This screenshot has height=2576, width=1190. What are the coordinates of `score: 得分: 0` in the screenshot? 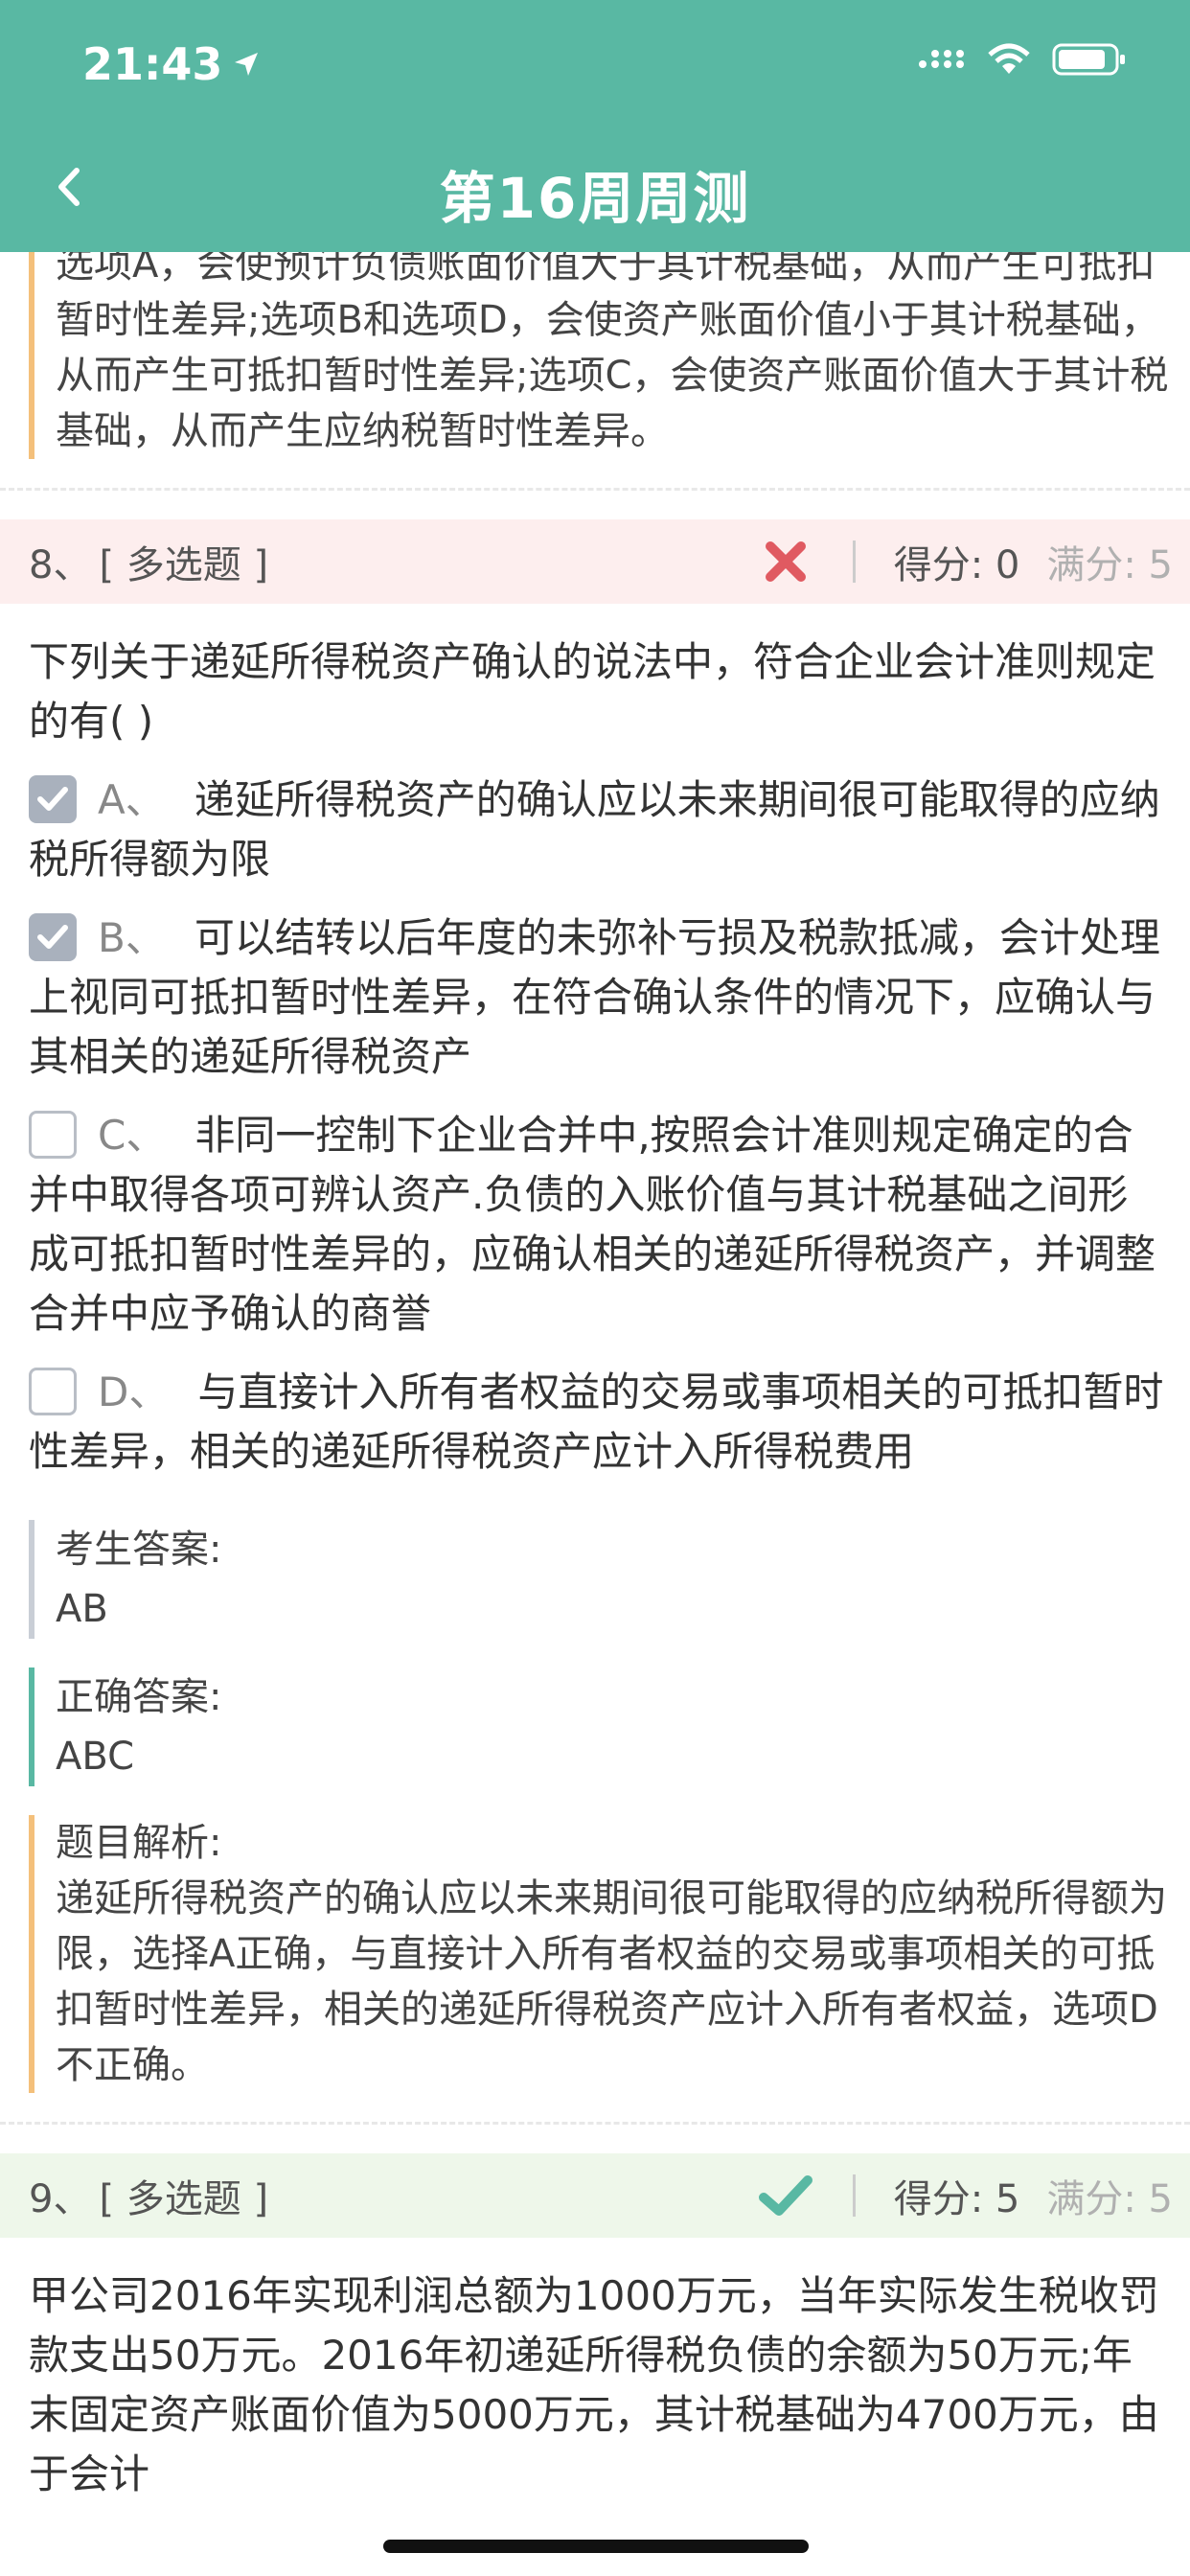 It's located at (957, 565).